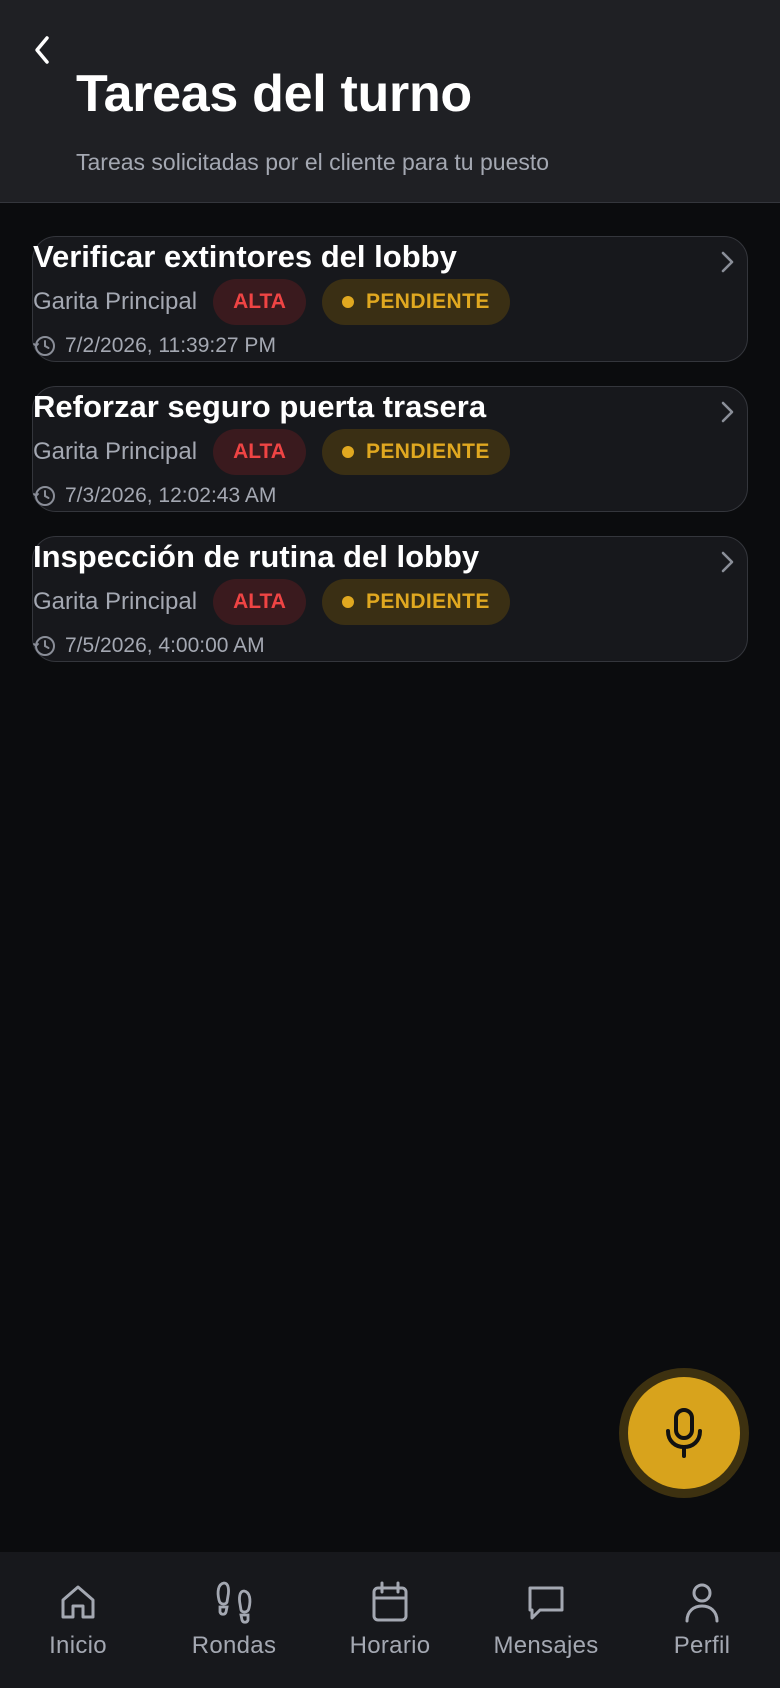 This screenshot has height=1688, width=780. I want to click on chevron-left-icon, so click(42, 50).